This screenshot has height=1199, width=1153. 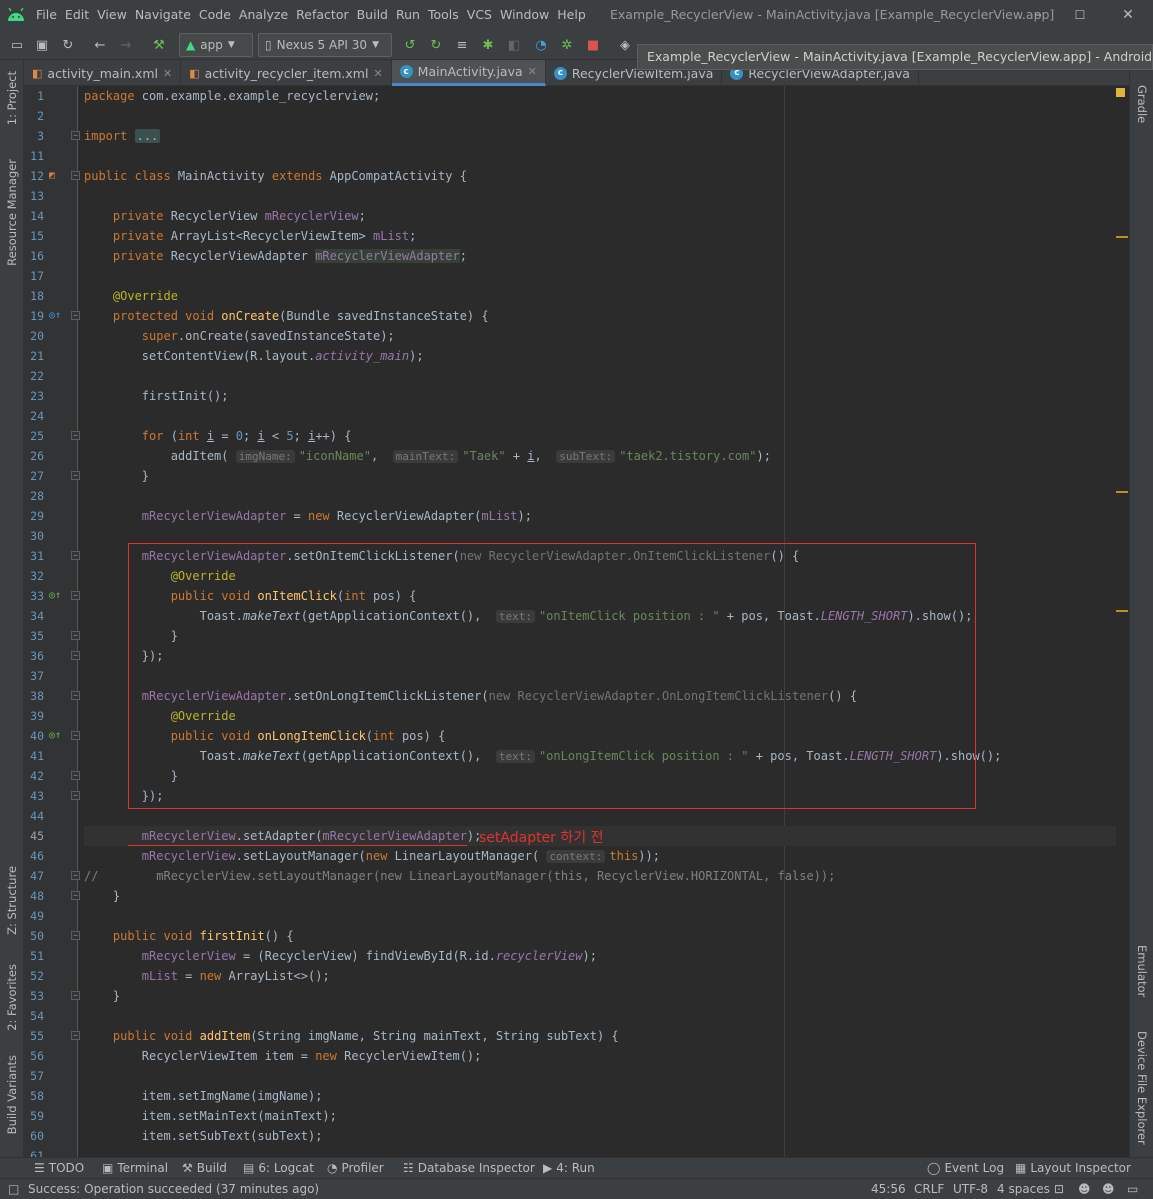 What do you see at coordinates (1120, 621) in the screenshot?
I see `error-stripe` at bounding box center [1120, 621].